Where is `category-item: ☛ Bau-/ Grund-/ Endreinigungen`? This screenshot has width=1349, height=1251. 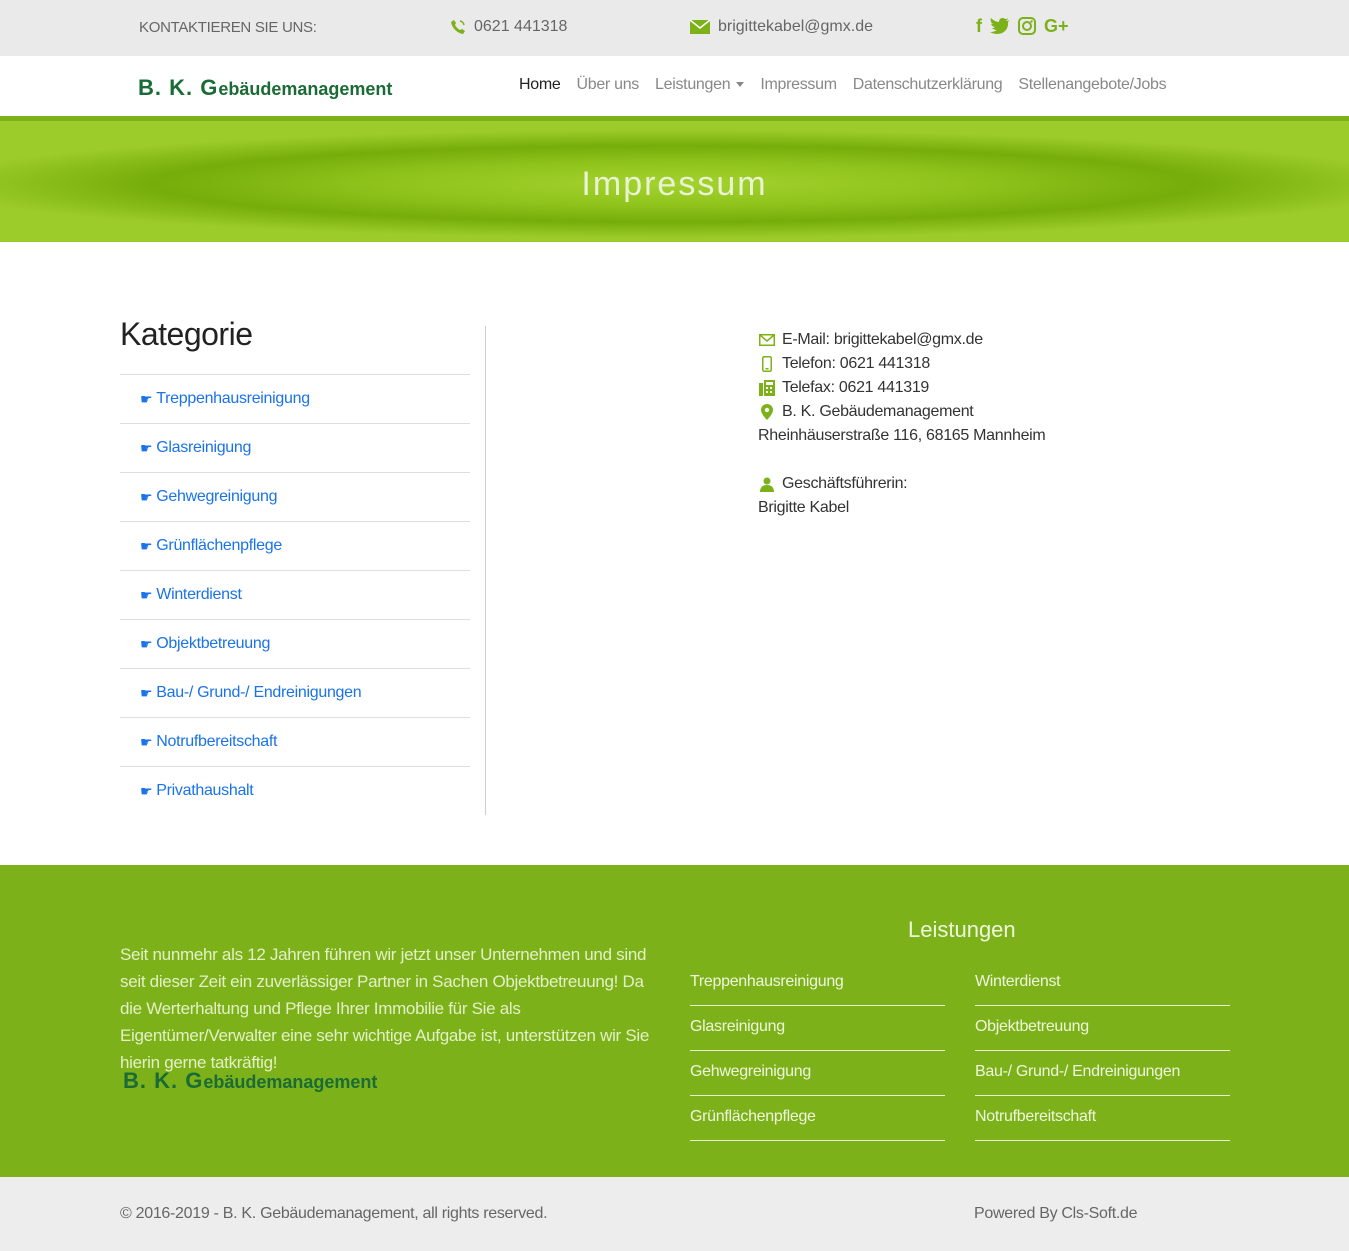 category-item: ☛ Bau-/ Grund-/ Endreinigungen is located at coordinates (295, 692).